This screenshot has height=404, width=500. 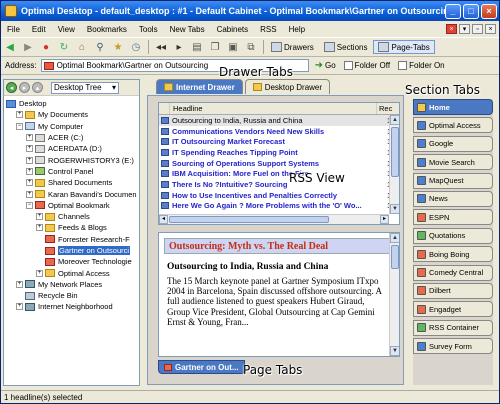 What do you see at coordinates (199, 86) in the screenshot?
I see `drawer-tab-internet: Internet Drawer` at bounding box center [199, 86].